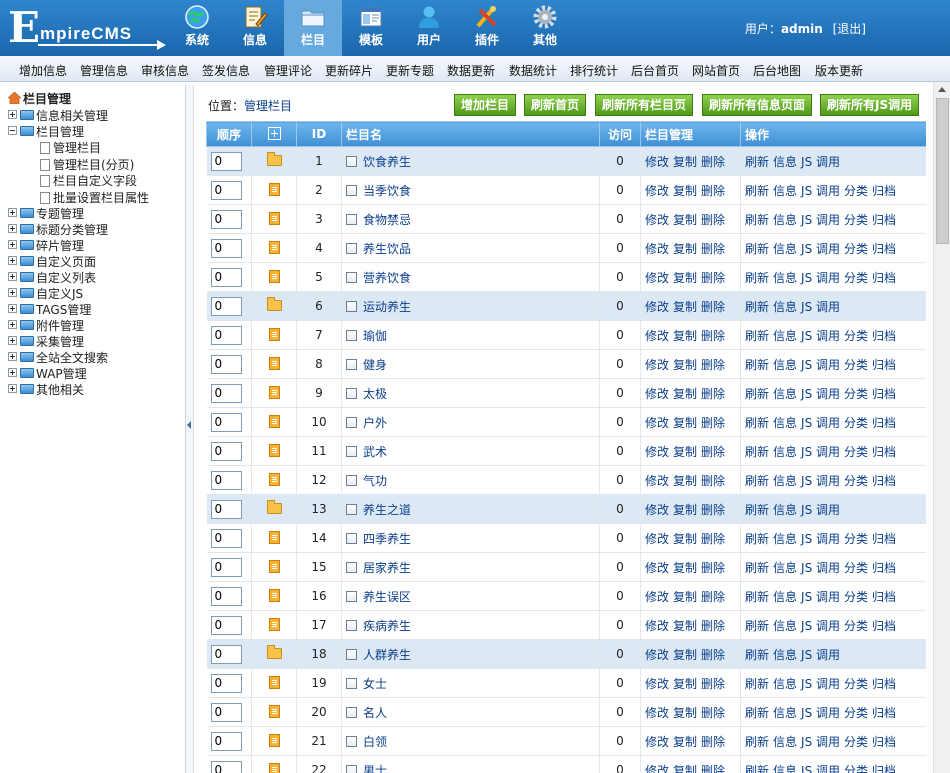 Image resolution: width=950 pixels, height=773 pixels. I want to click on column-name-link: 白领, so click(375, 742).